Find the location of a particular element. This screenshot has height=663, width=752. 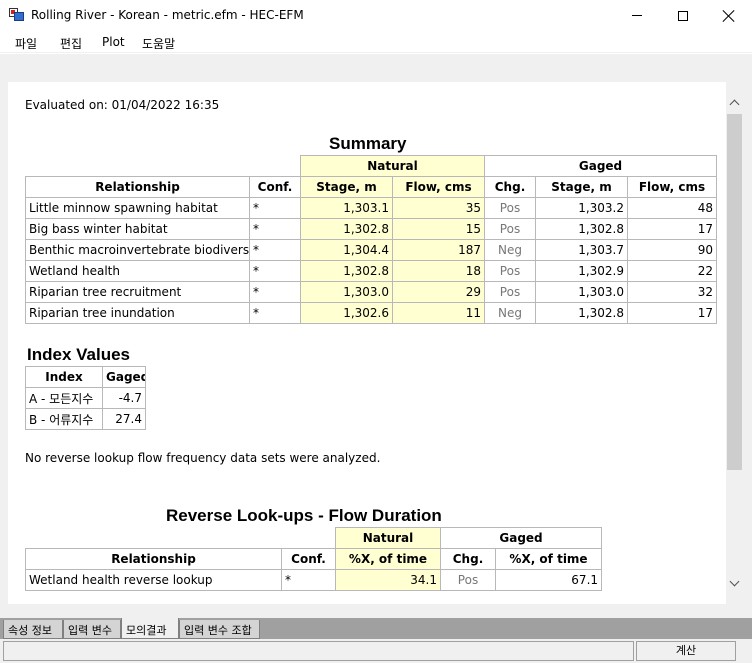

close-icon is located at coordinates (729, 16).